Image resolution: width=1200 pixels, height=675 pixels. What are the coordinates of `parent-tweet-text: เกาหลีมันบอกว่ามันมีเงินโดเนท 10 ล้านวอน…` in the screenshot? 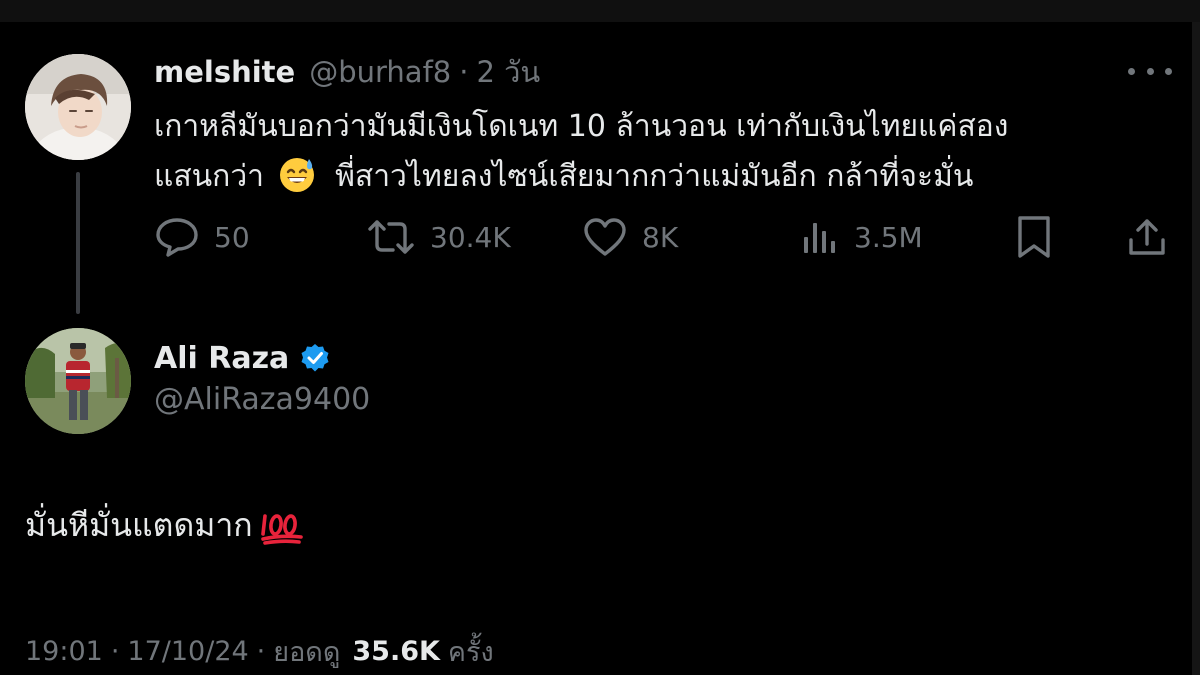 It's located at (654, 152).